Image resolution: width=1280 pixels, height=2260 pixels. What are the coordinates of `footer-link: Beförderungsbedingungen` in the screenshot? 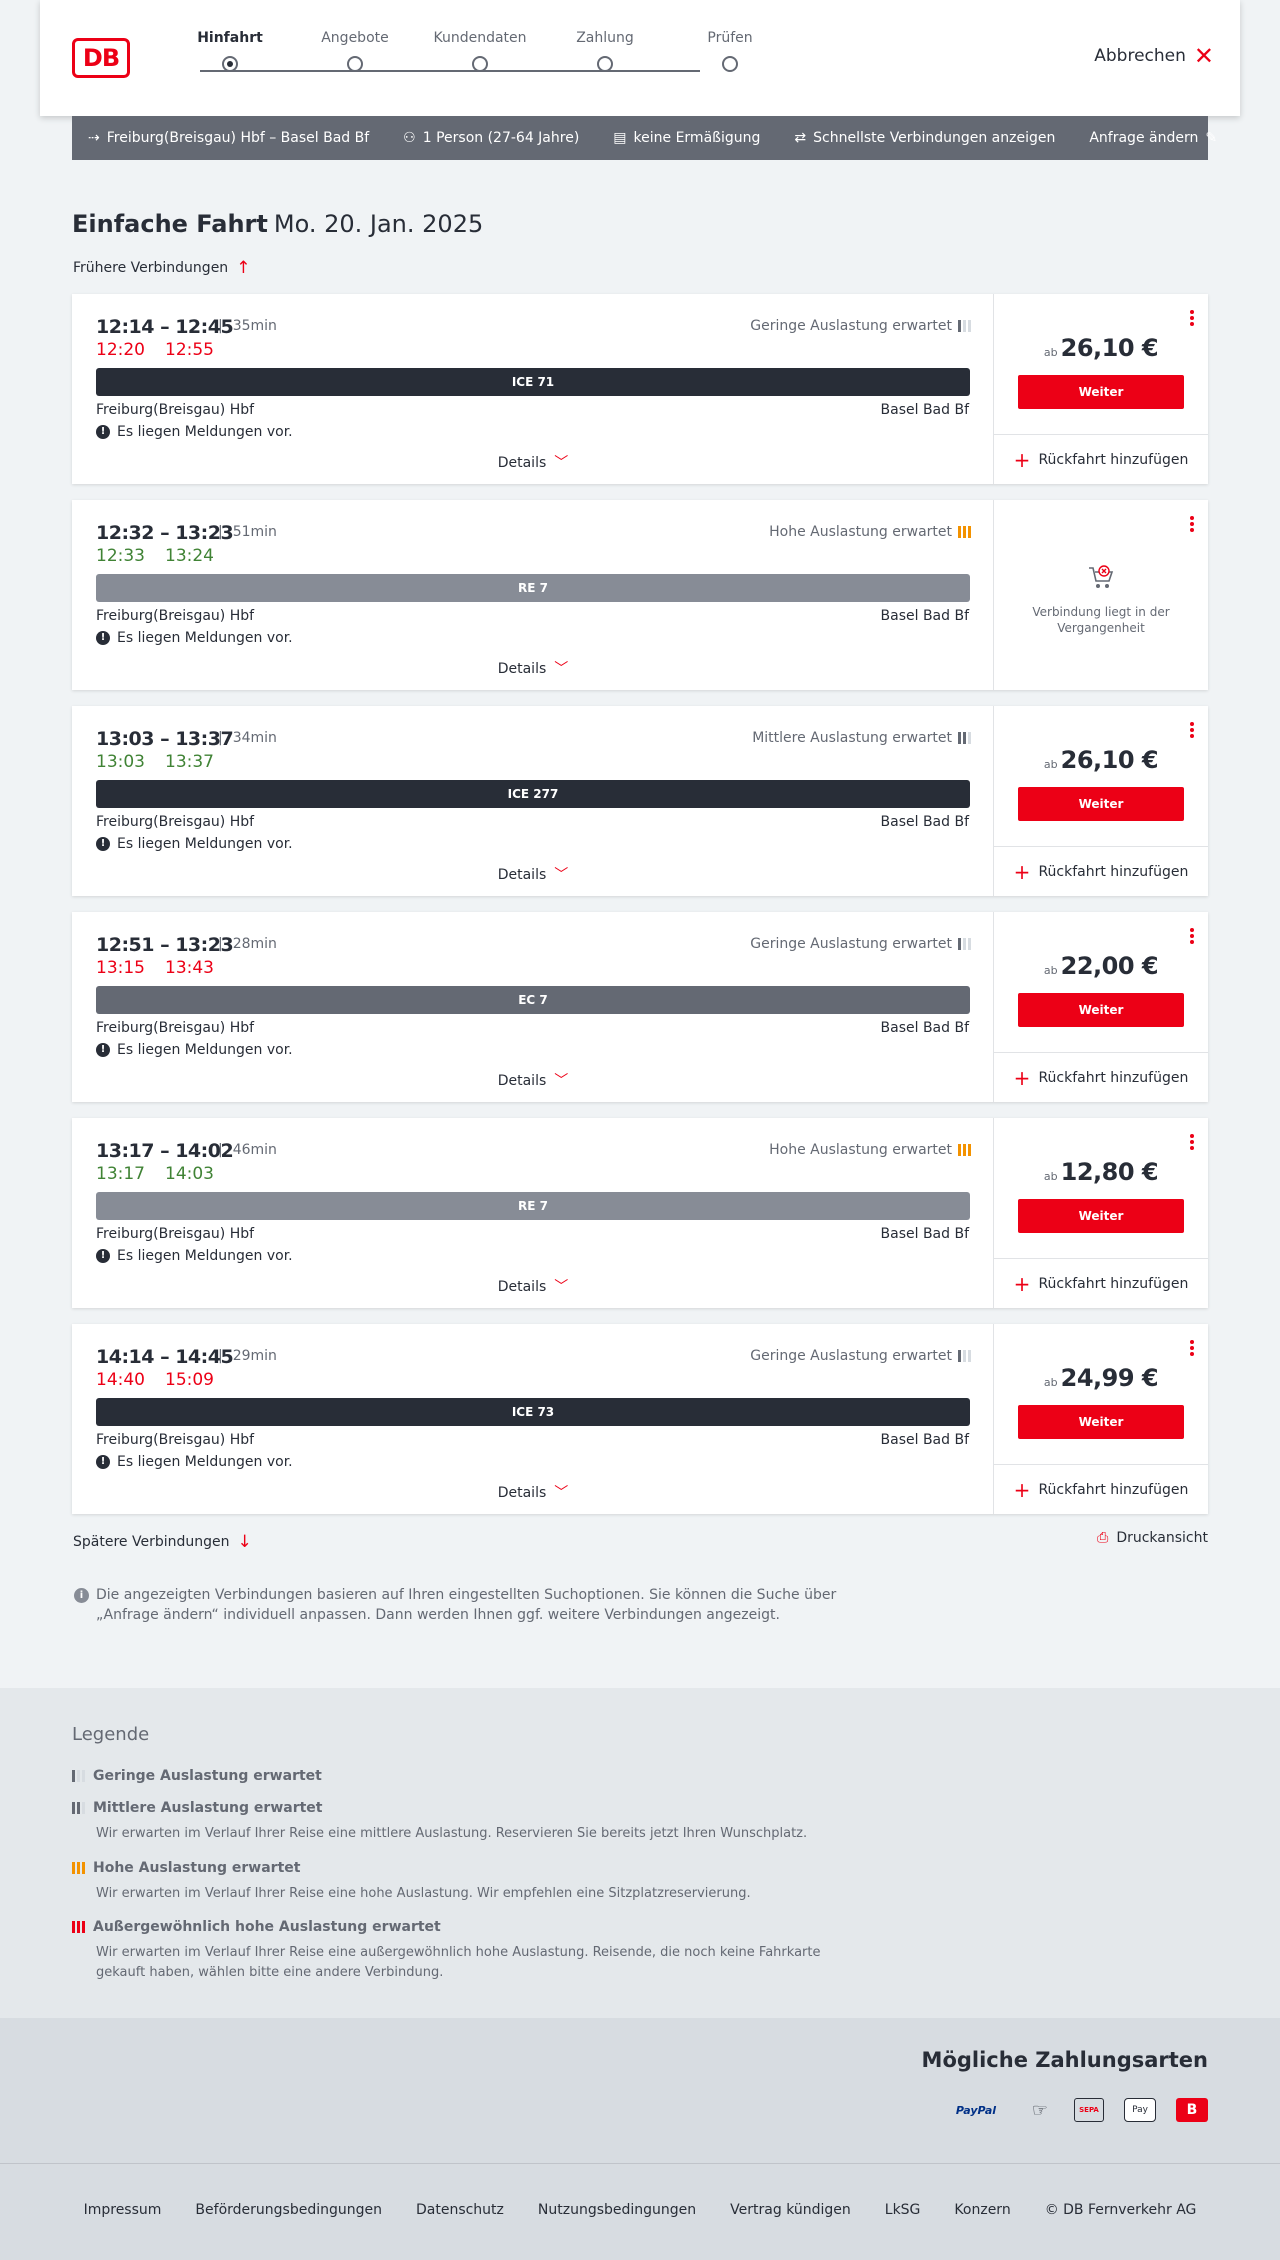 It's located at (288, 2210).